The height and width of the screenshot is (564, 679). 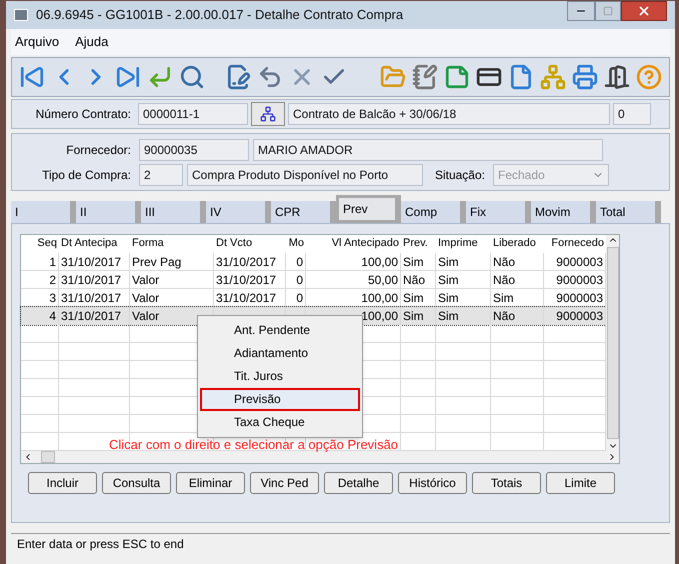 What do you see at coordinates (649, 77) in the screenshot?
I see `help-icon` at bounding box center [649, 77].